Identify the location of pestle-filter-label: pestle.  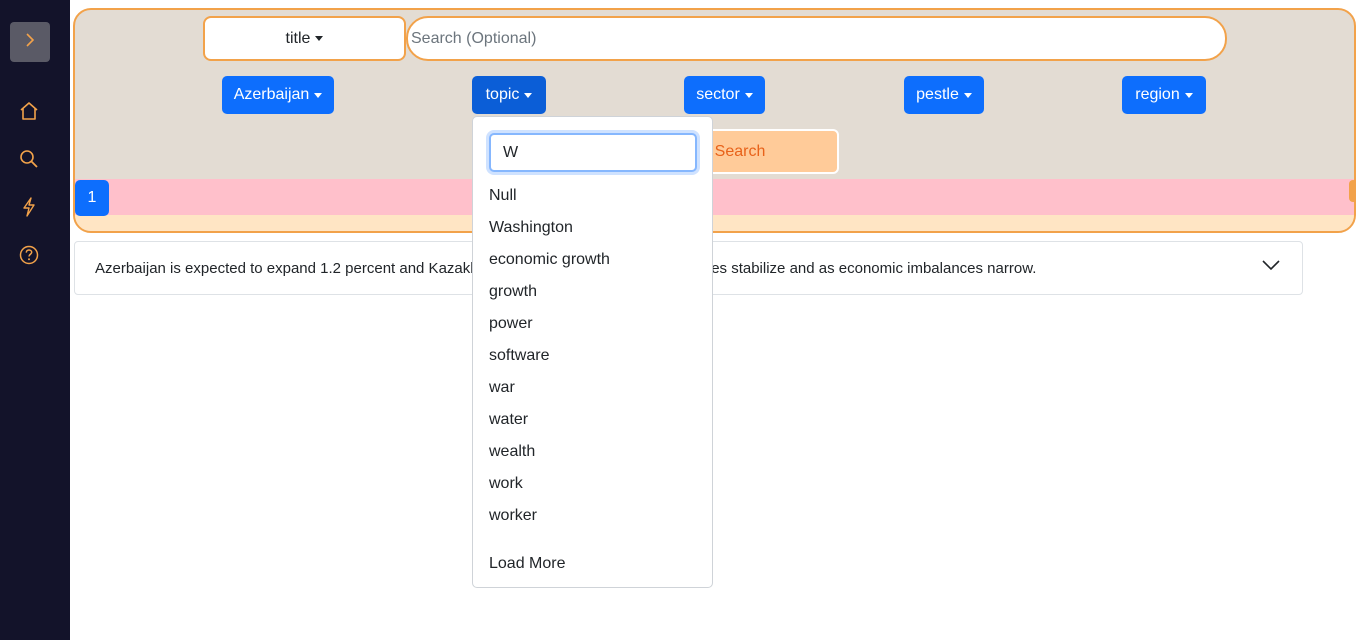
(937, 94).